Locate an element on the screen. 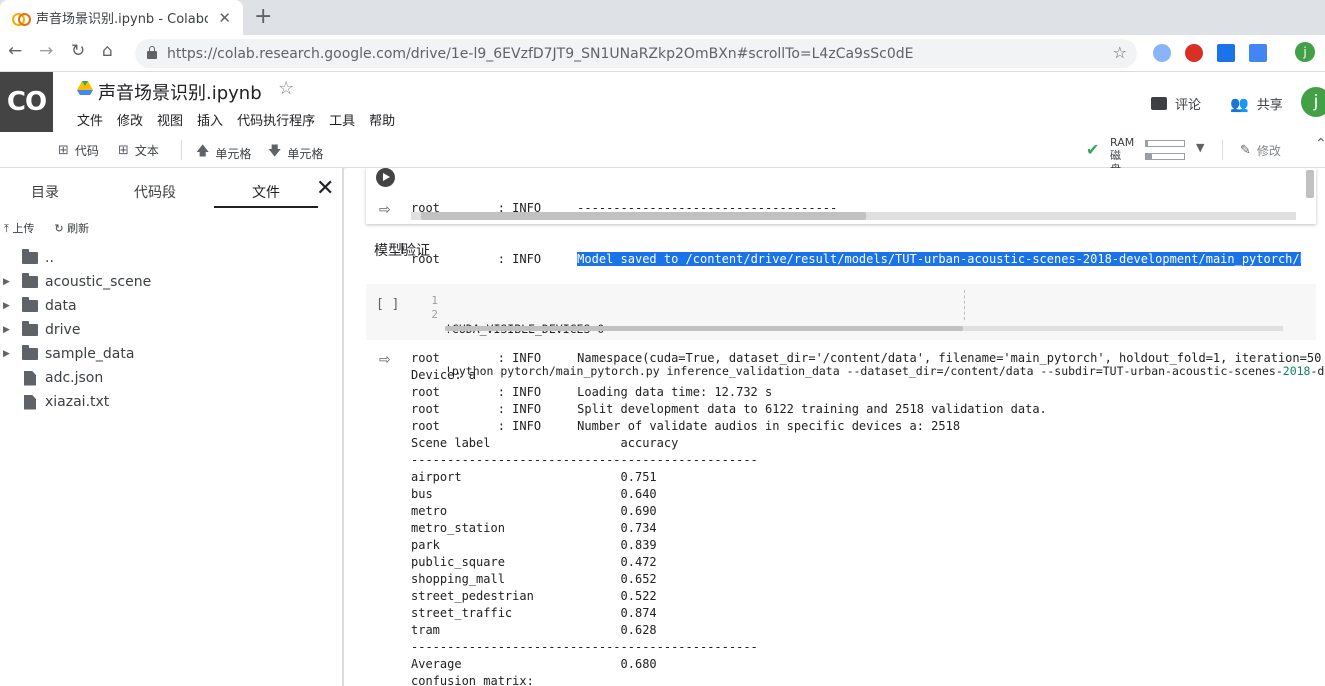  browser-tab: 声音场景识别.ipynb - Colabor ✕ is located at coordinates (121, 17).